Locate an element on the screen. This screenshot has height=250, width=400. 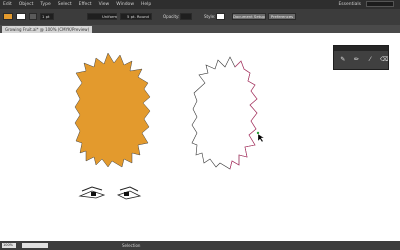
right-pupil is located at coordinates (126, 194).